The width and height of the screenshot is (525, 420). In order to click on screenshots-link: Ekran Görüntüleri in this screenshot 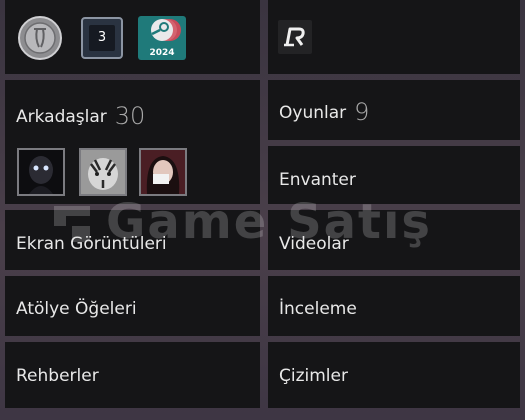, I will do `click(132, 240)`.